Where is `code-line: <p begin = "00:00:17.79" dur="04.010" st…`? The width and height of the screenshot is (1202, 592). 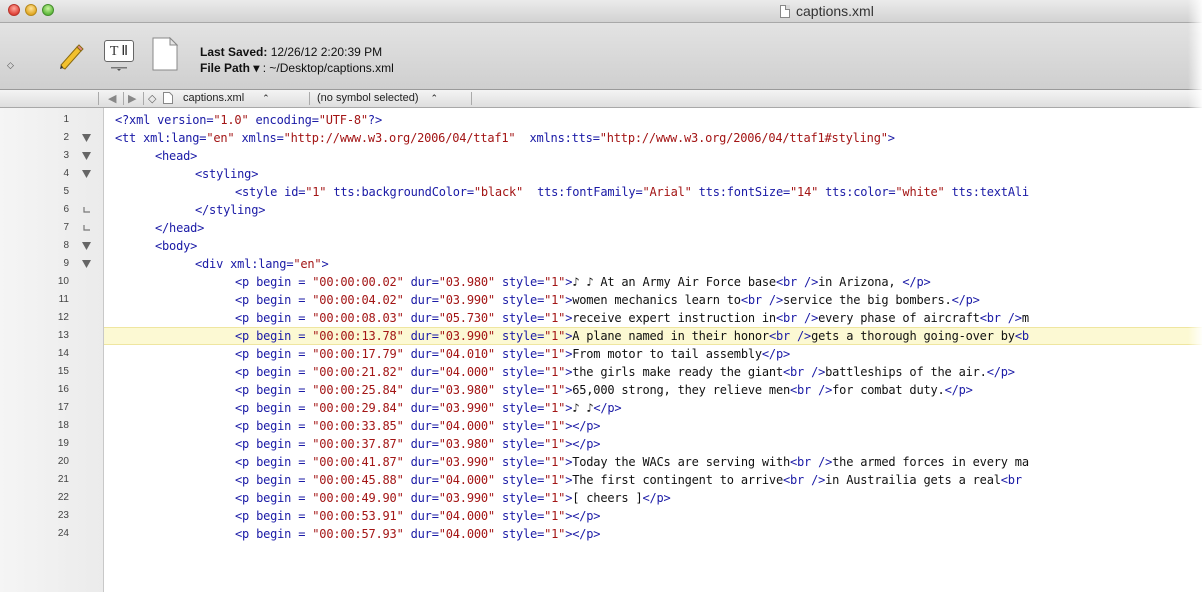
code-line: <p begin = "00:00:17.79" dur="04.010" st… is located at coordinates (512, 354).